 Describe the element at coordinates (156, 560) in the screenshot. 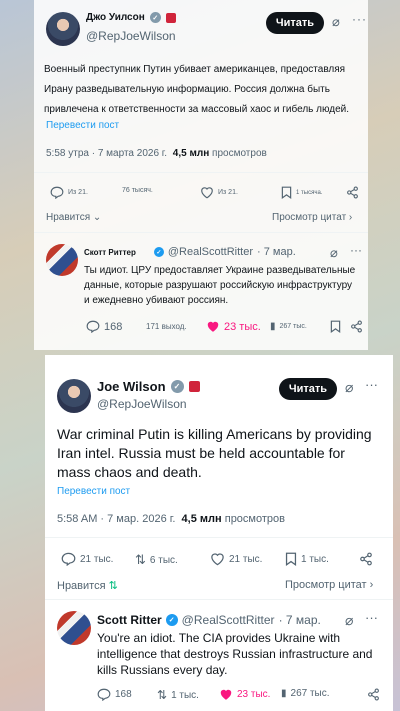

I see `repost-action: ⇅ 6 тыс.` at that location.